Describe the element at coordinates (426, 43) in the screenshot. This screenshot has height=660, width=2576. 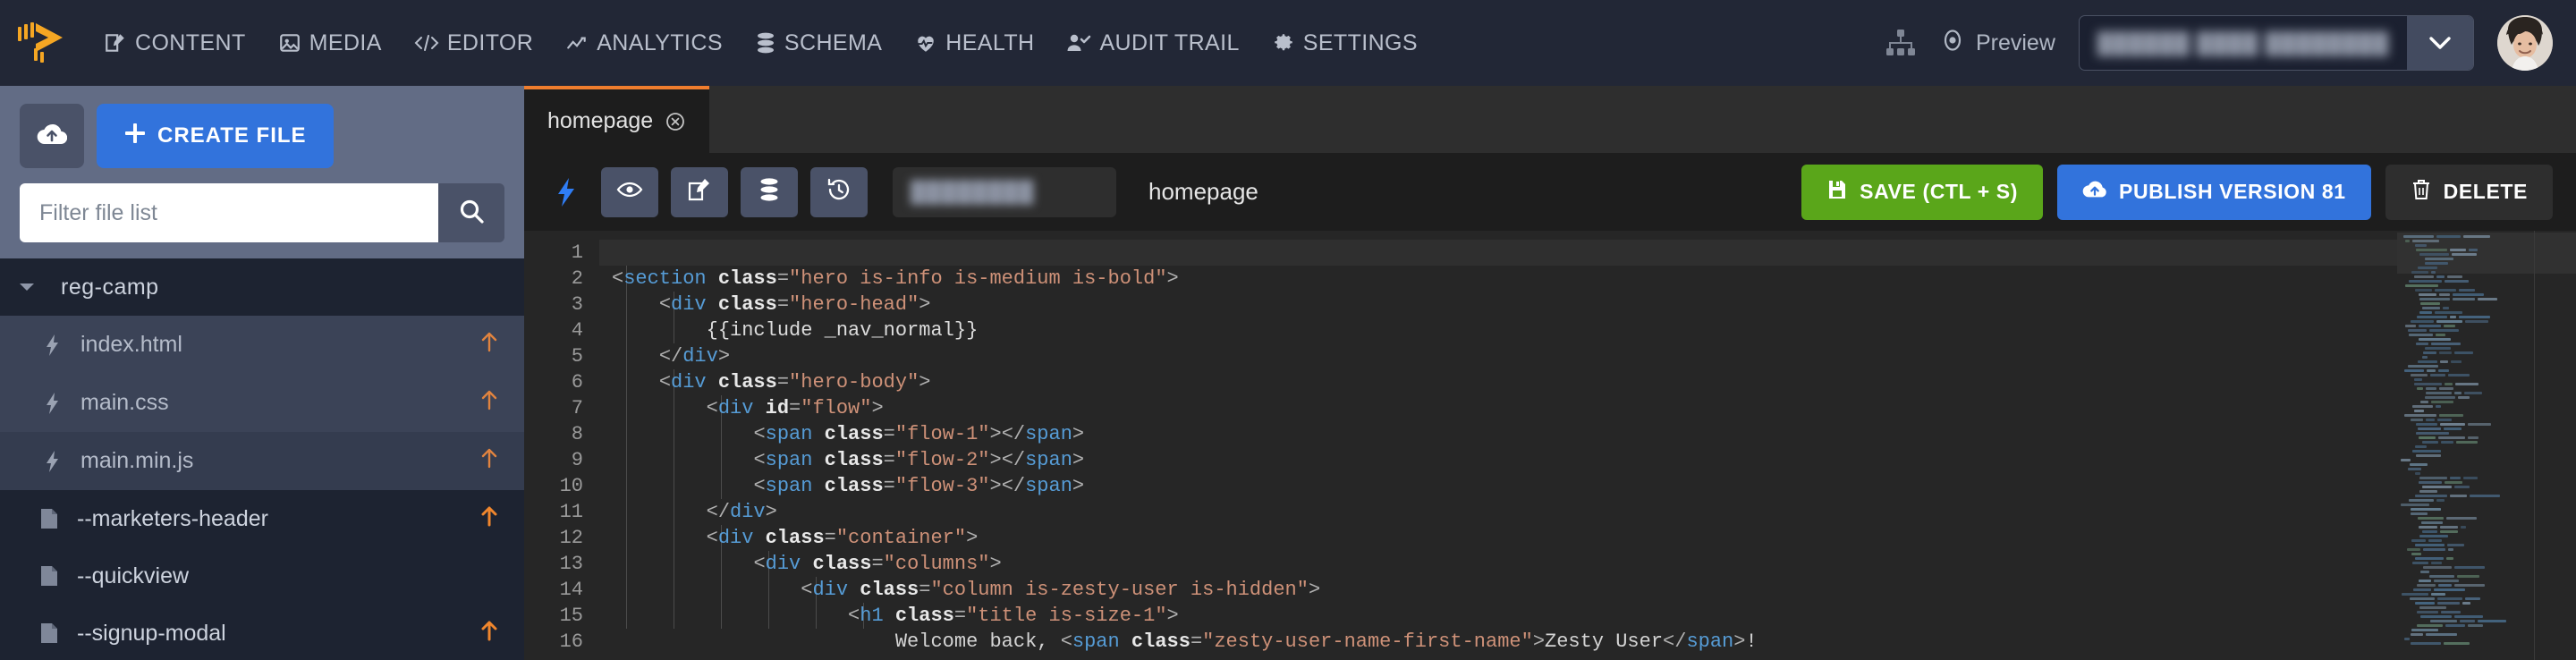
I see `code-brackets-icon` at that location.